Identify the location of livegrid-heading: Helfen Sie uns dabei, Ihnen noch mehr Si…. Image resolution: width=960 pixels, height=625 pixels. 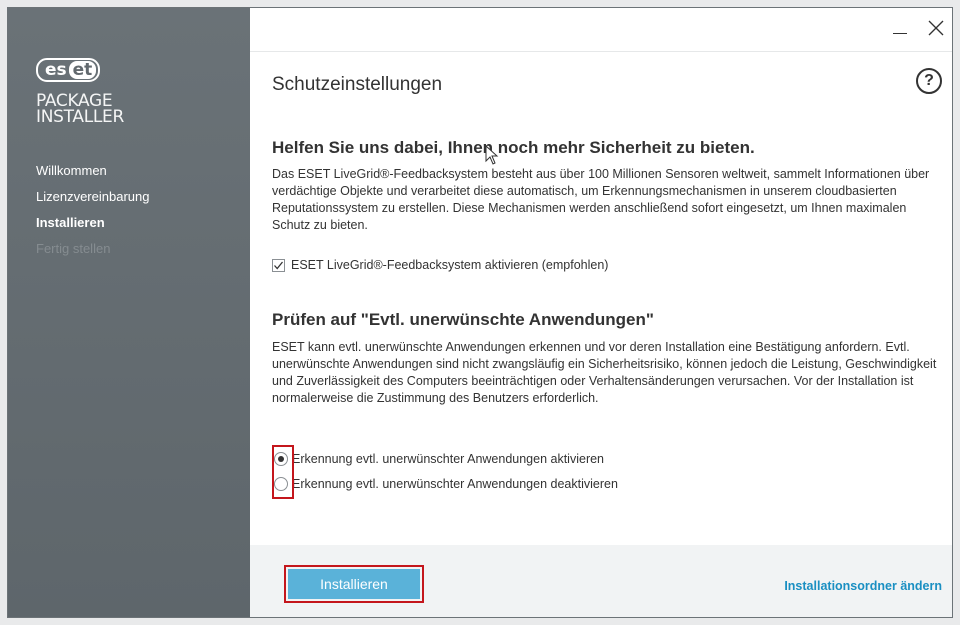
(513, 147).